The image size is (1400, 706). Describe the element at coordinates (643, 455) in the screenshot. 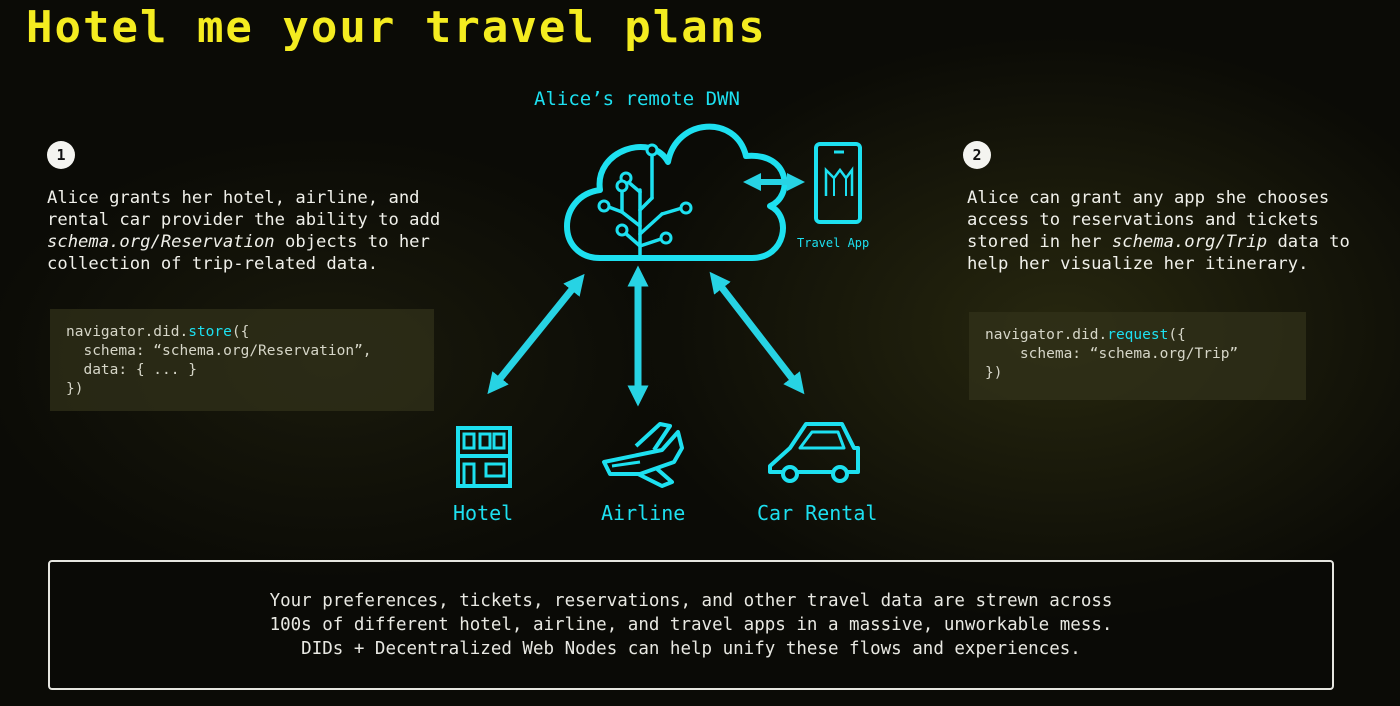

I see `airplane-icon` at that location.